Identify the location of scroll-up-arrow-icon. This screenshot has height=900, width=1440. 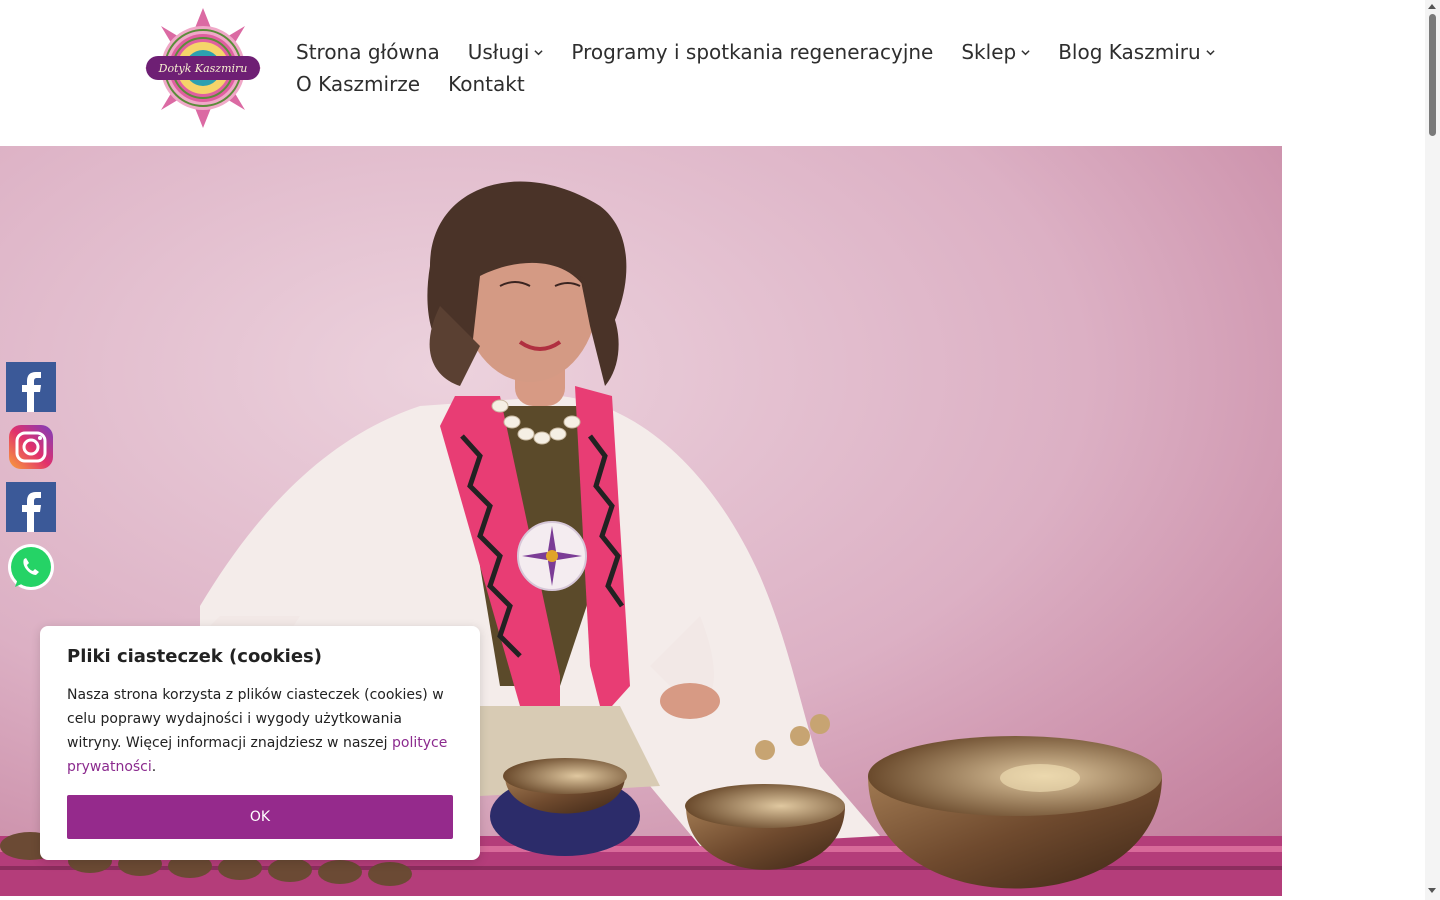
(1432, 6).